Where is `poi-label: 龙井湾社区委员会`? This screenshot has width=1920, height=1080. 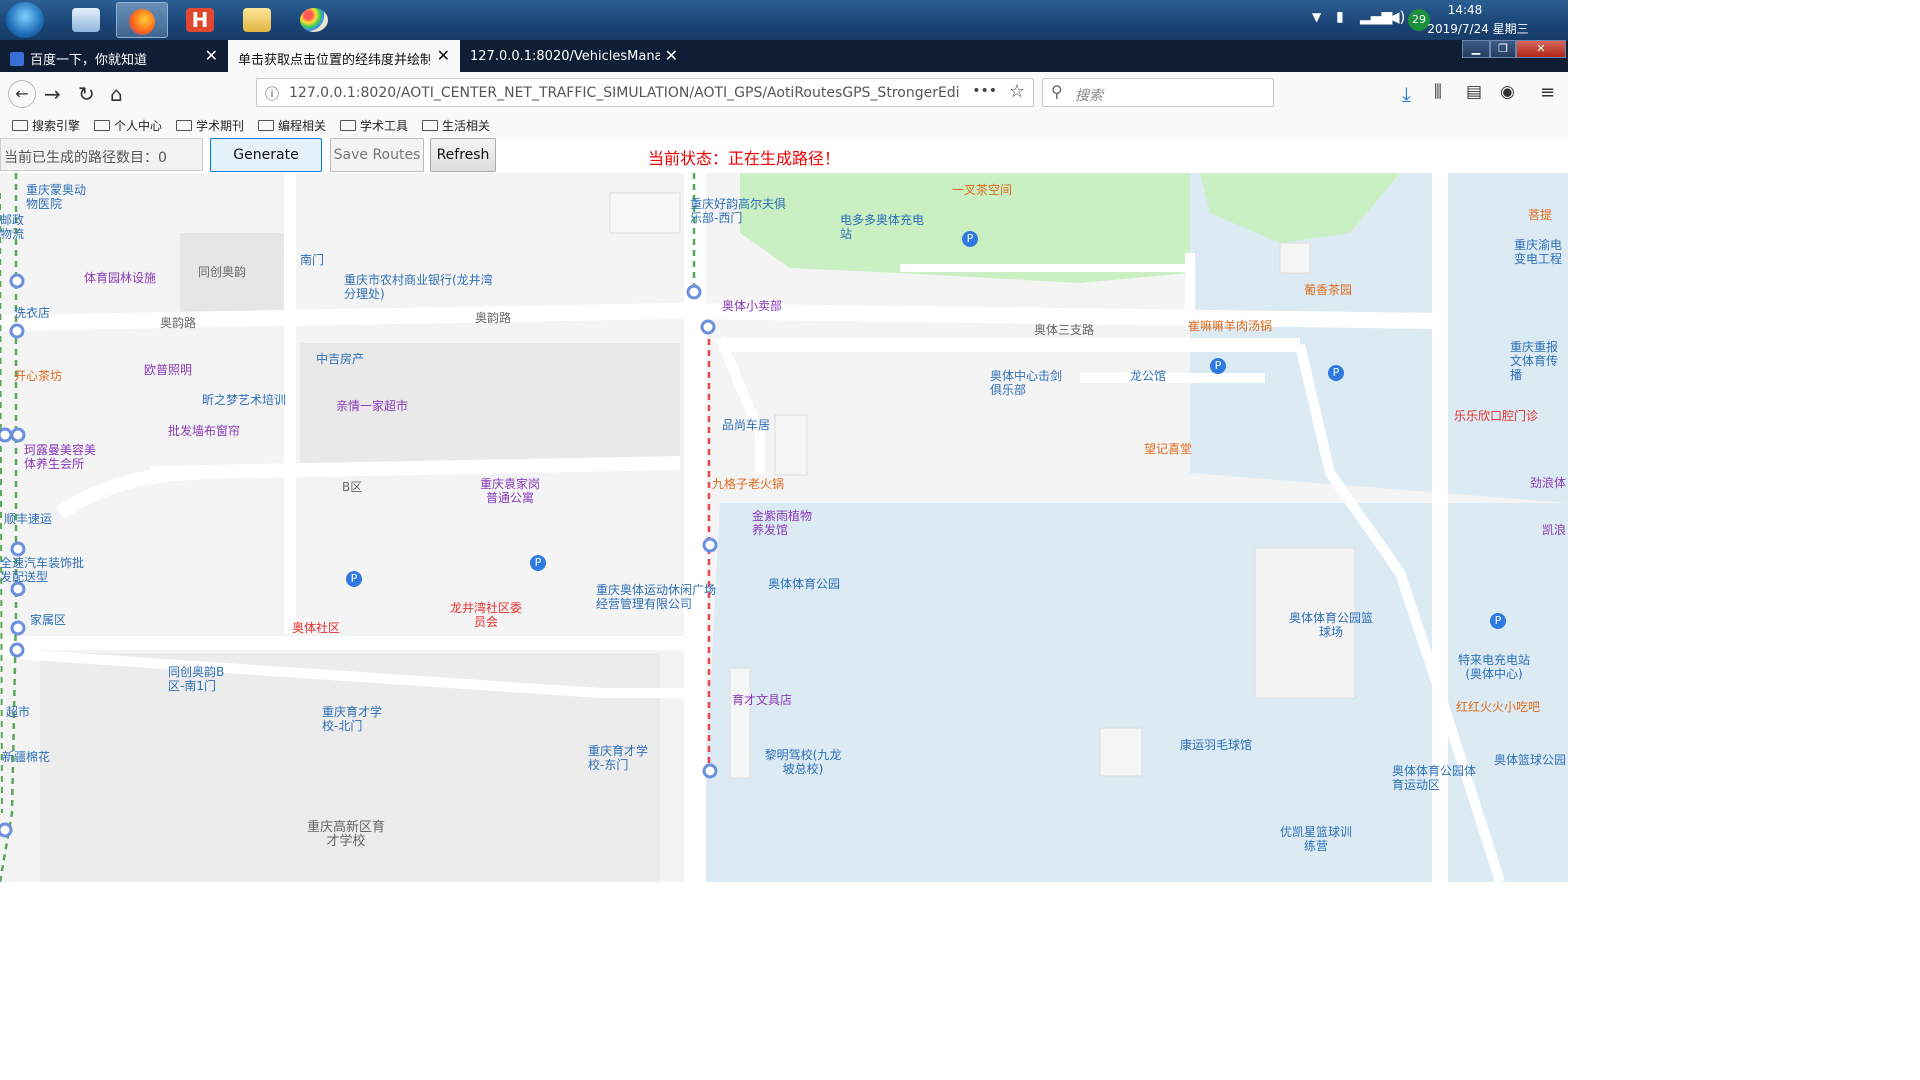 poi-label: 龙井湾社区委员会 is located at coordinates (486, 615).